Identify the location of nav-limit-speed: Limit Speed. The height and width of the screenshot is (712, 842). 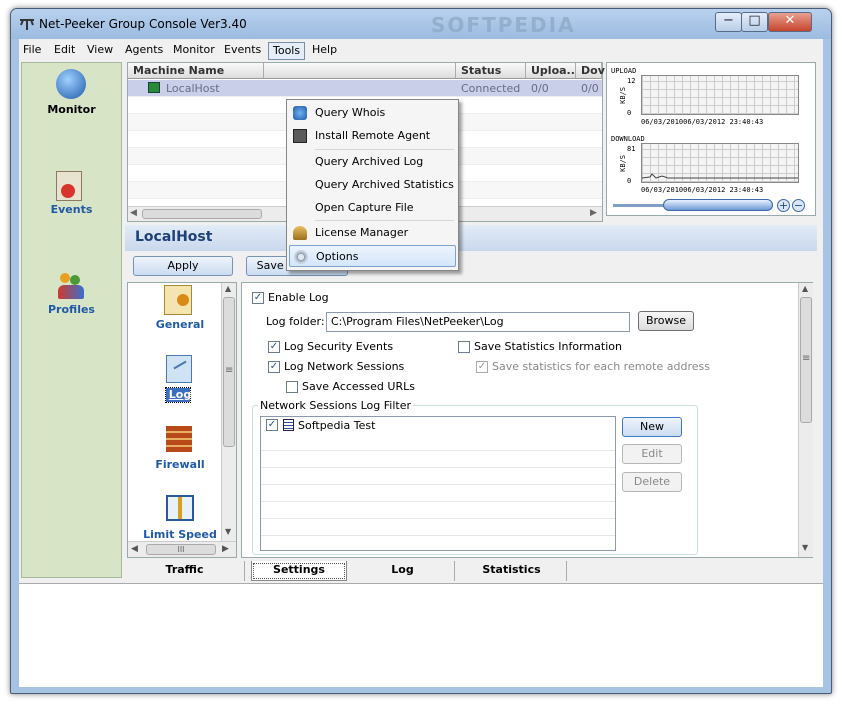
(180, 534).